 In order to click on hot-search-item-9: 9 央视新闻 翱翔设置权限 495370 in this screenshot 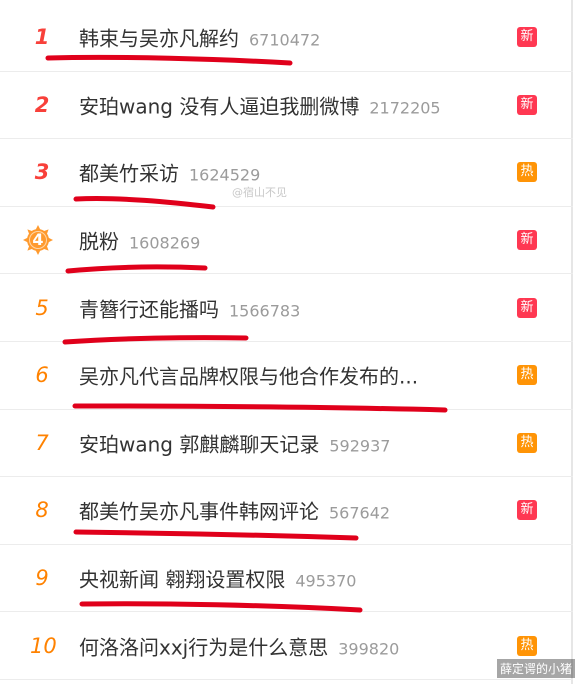, I will do `click(286, 579)`.